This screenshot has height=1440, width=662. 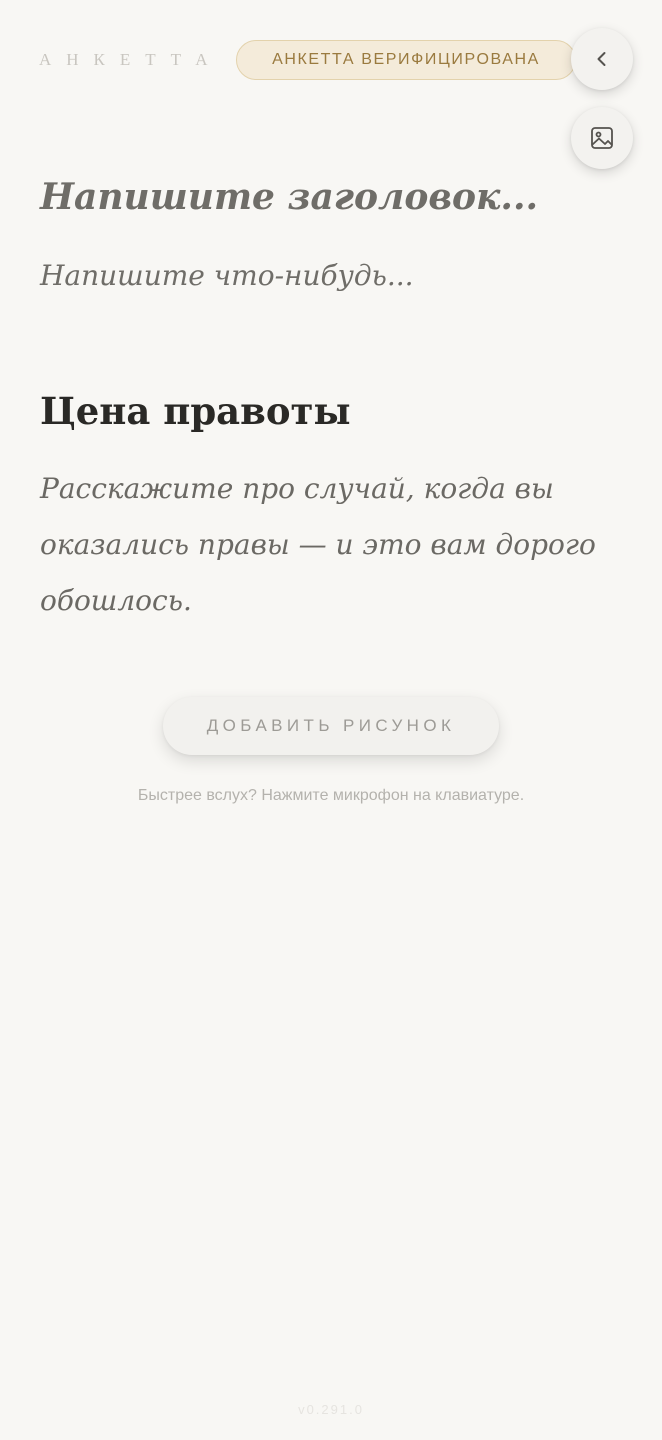 I want to click on chevron-left-icon, so click(x=602, y=59).